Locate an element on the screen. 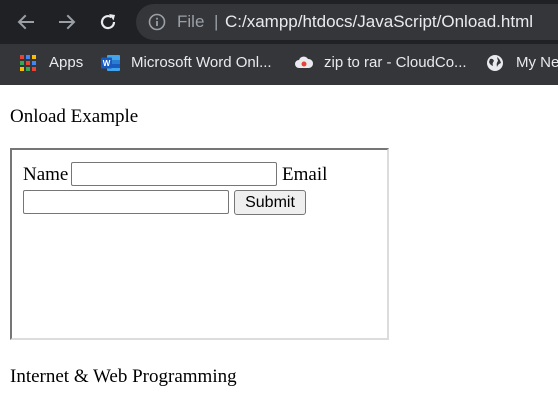  word-icon: W is located at coordinates (110, 63).